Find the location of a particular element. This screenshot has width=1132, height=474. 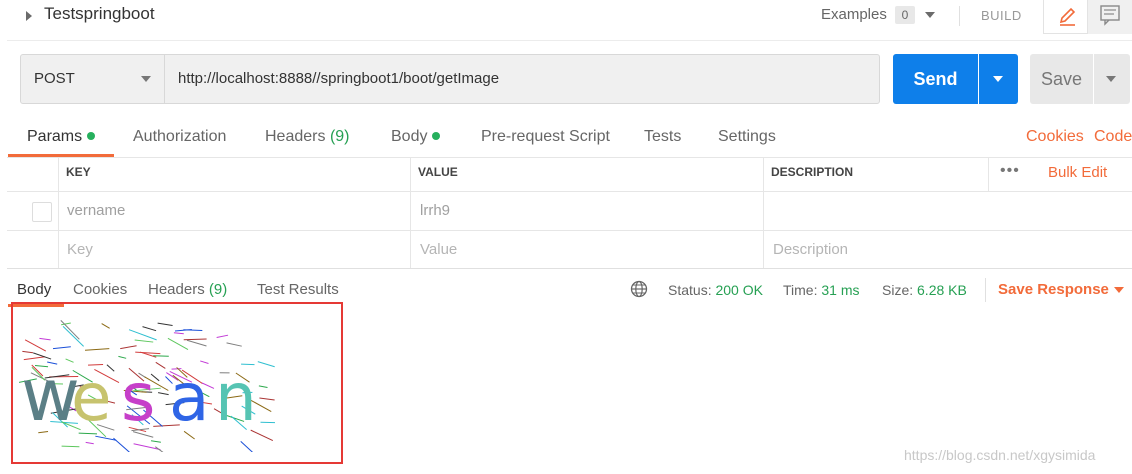

captcha-letter: s is located at coordinates (138, 397).